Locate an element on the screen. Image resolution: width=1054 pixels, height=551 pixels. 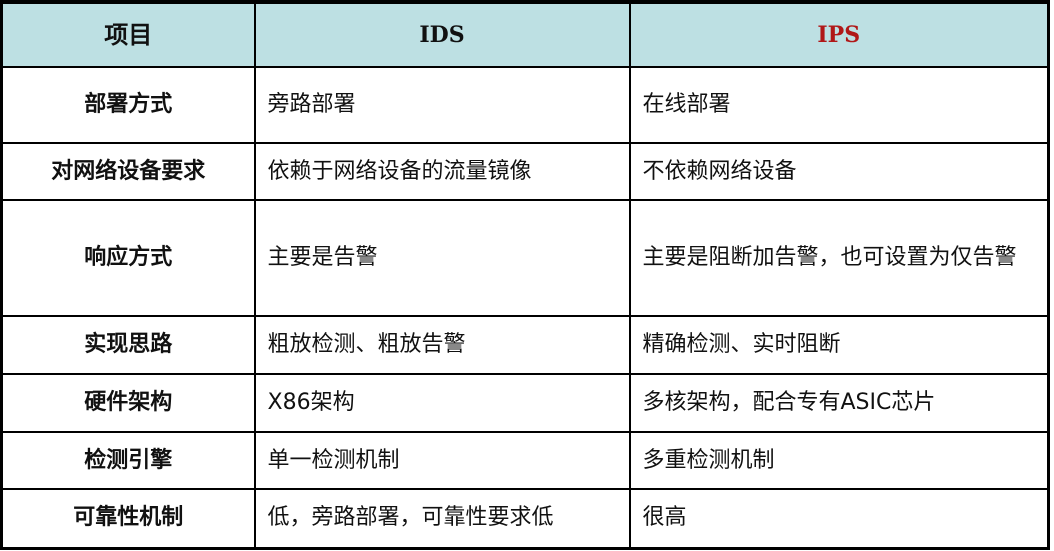
table-row: 硬件架构 X86架构 多核架构，配合专有ASIC芯片 is located at coordinates (525, 403).